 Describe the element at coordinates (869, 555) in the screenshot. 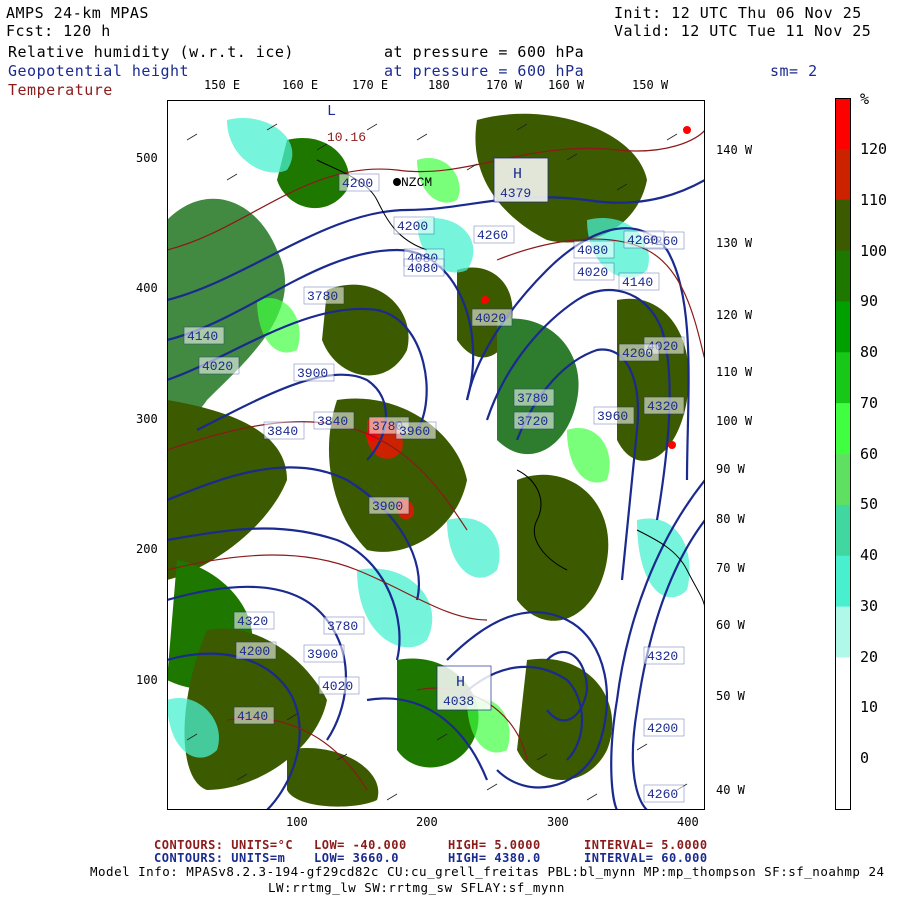

I see `colorbar-label: 40` at that location.